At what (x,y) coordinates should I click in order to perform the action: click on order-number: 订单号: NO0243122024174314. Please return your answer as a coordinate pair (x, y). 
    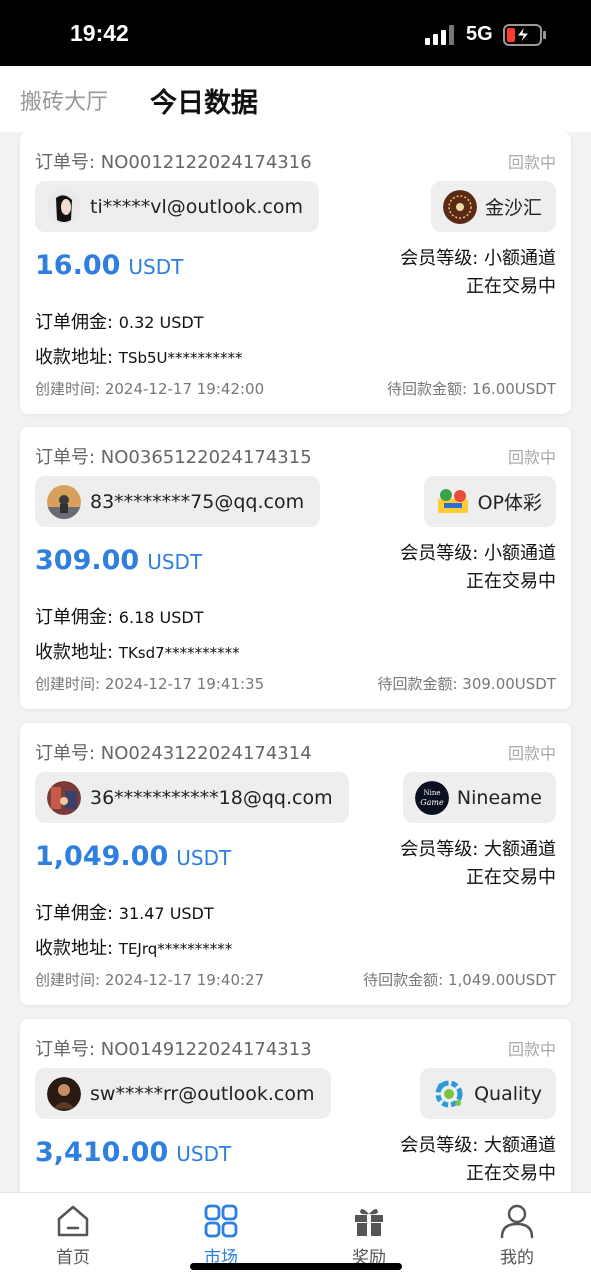
    Looking at the image, I should click on (173, 753).